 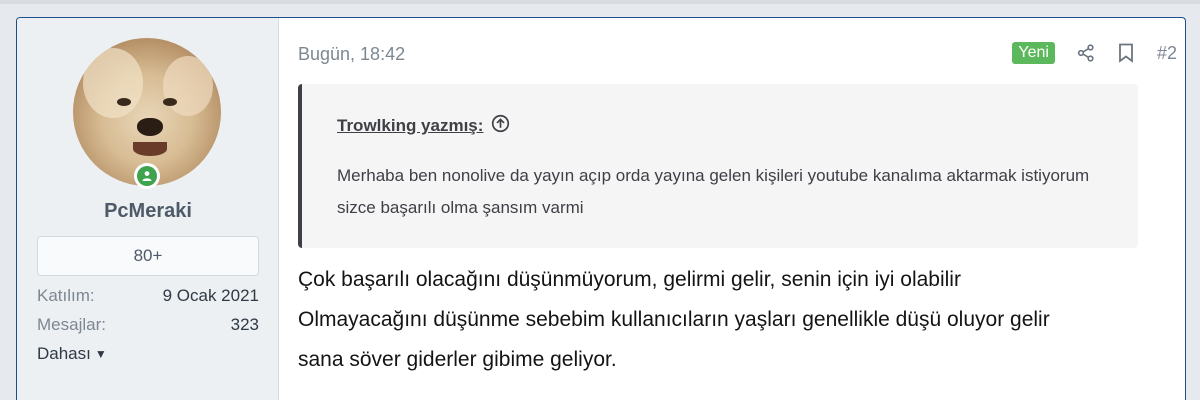 I want to click on quote-author-link: Trowlking yazmış:, so click(x=410, y=126).